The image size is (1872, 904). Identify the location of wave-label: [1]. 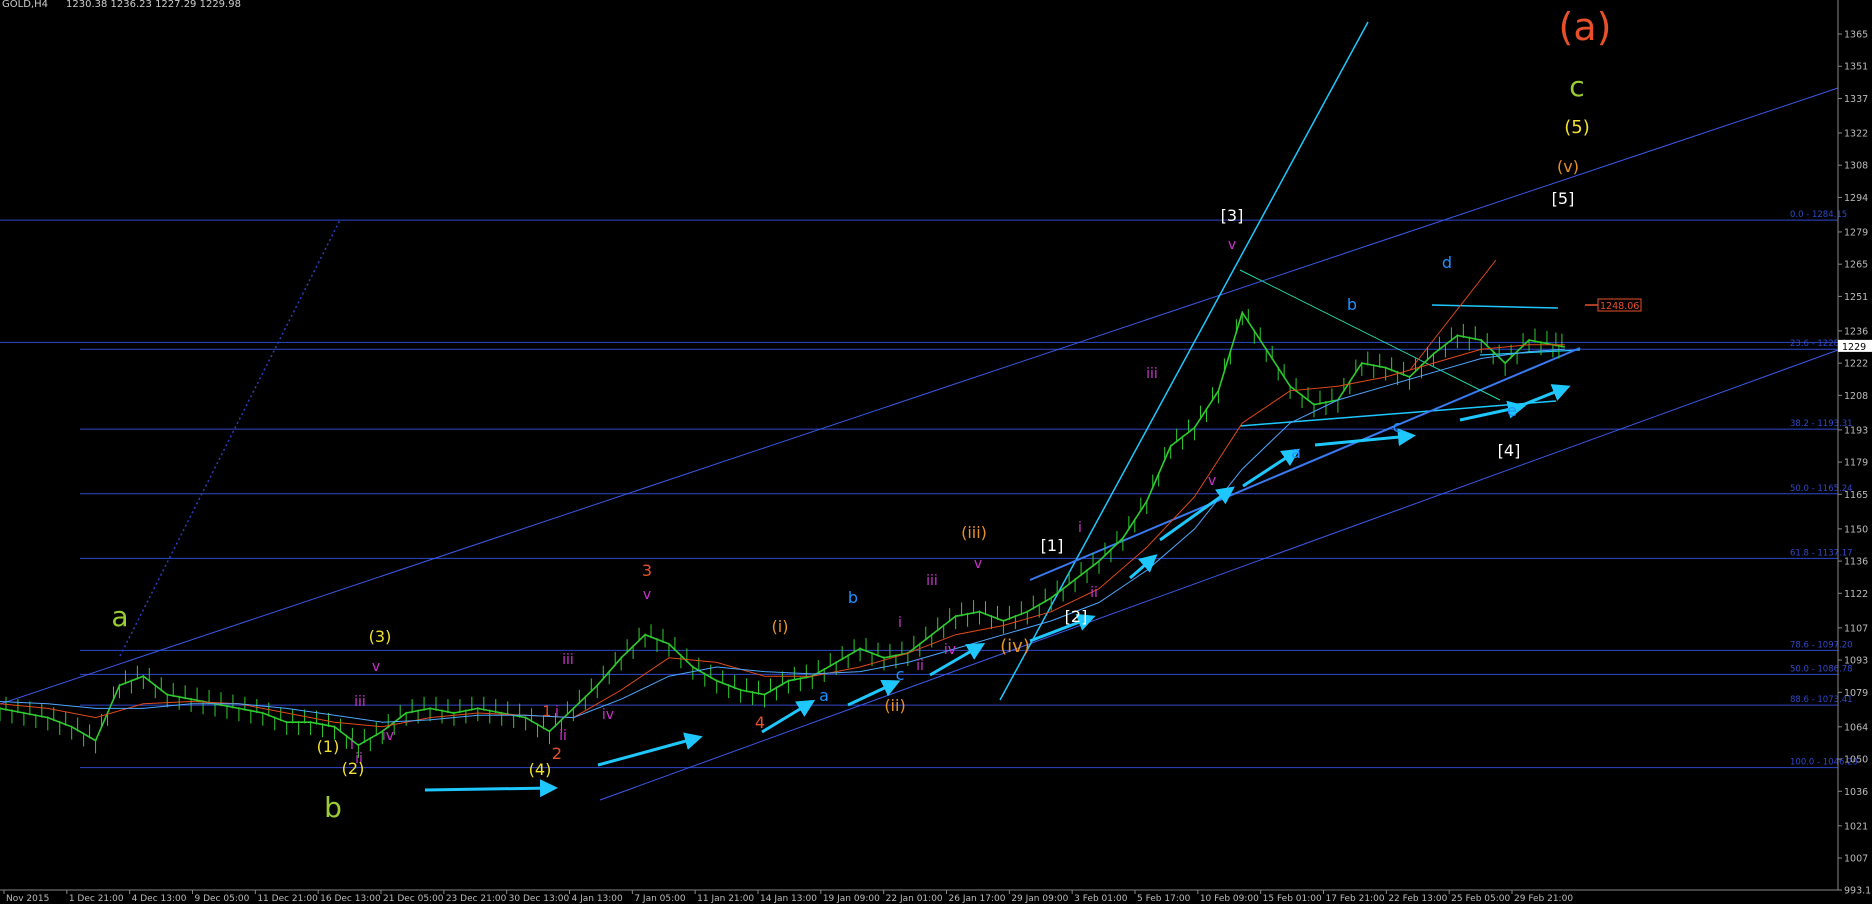
(1052, 545).